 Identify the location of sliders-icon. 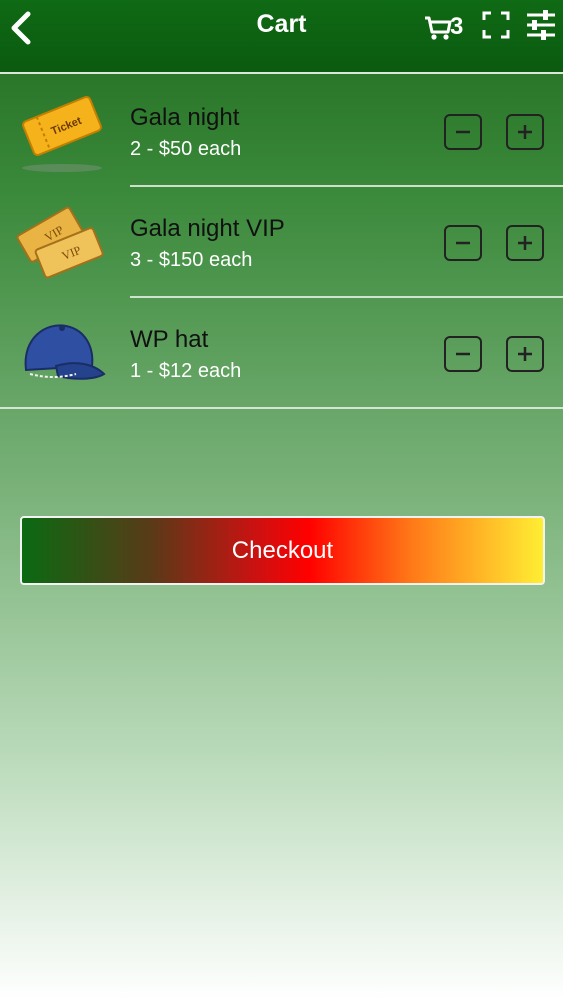
(541, 25).